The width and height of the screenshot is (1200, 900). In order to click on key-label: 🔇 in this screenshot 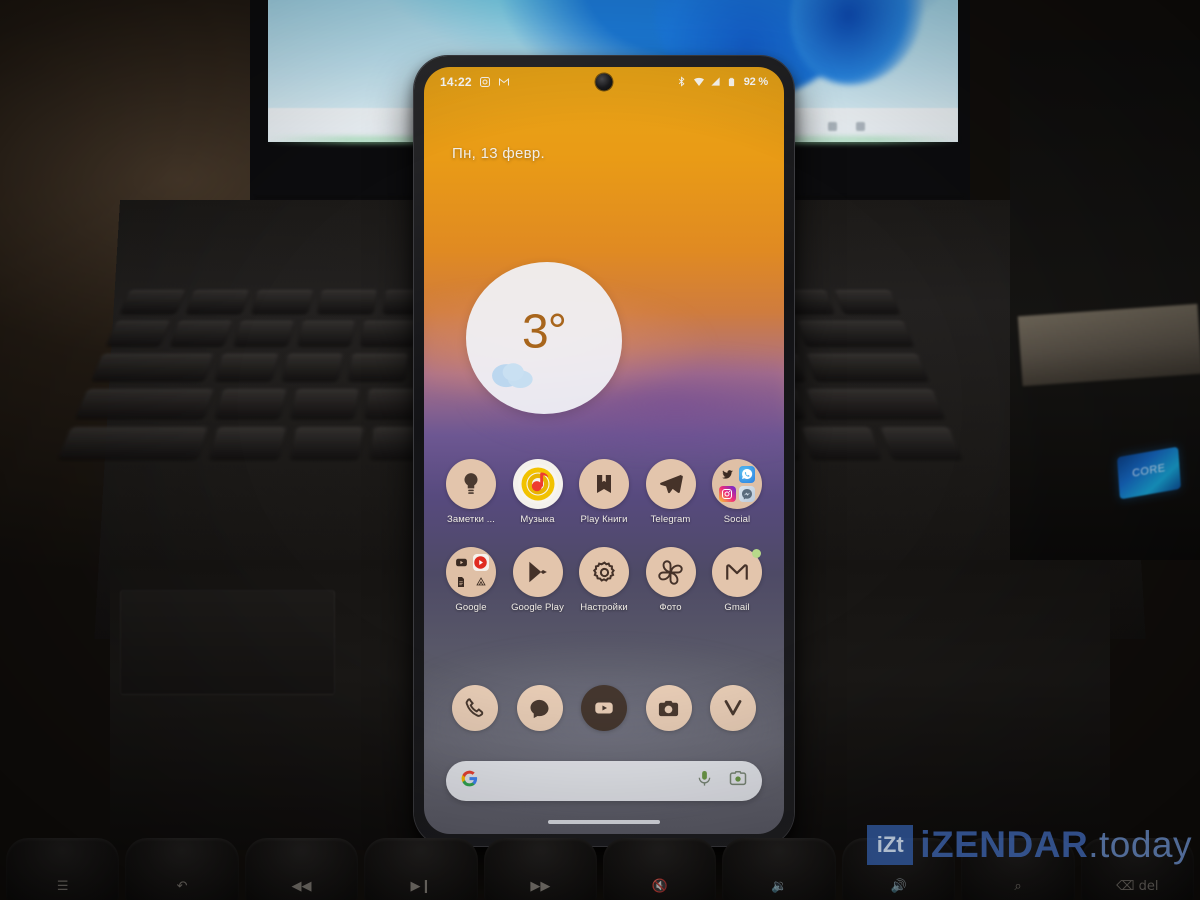, I will do `click(659, 886)`.